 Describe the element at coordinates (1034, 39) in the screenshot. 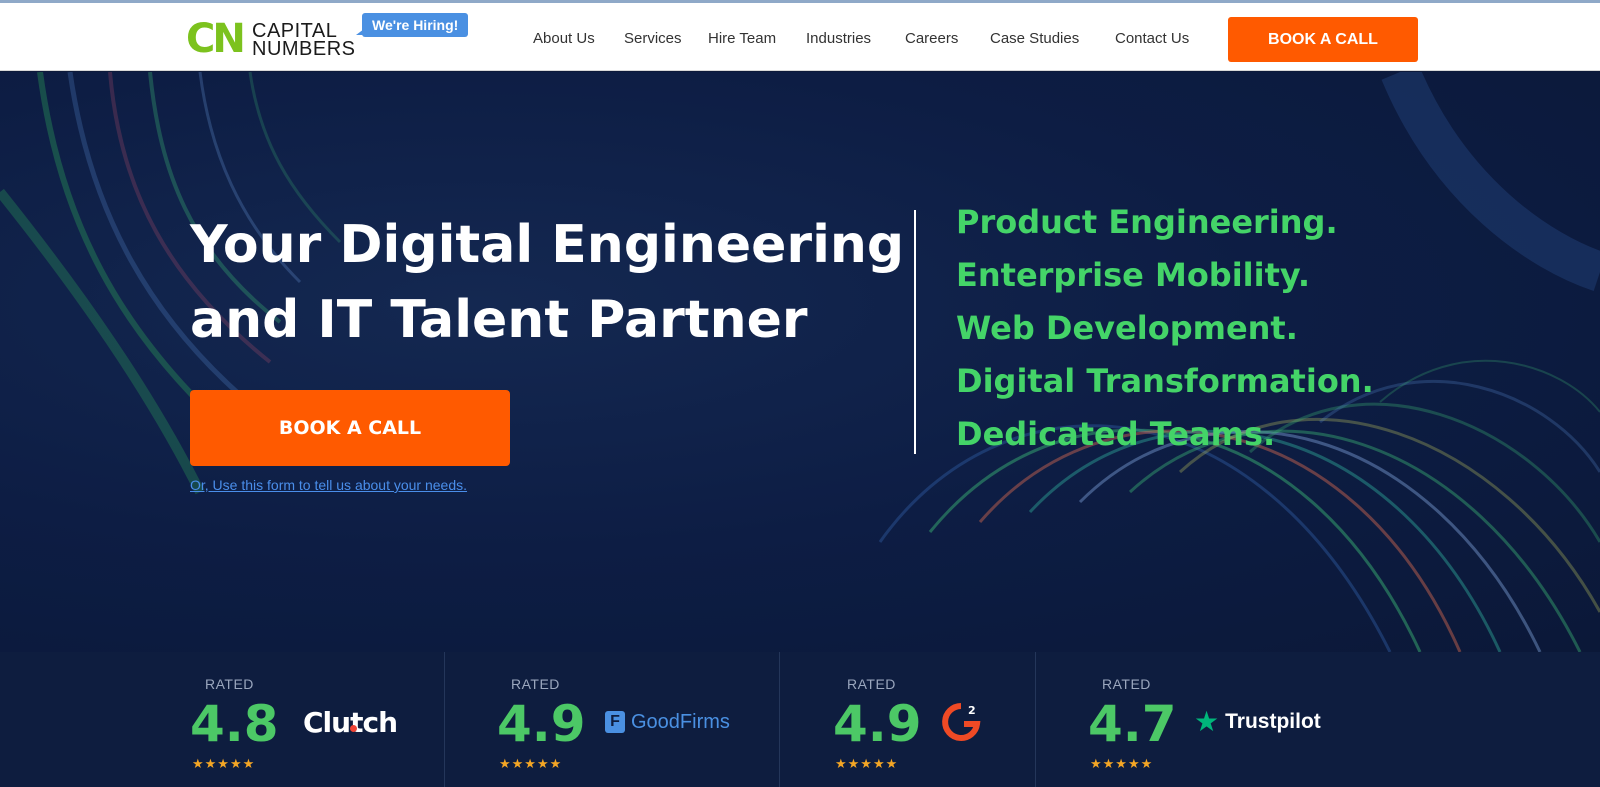

I see `nav-case-studies: Case Studies` at that location.